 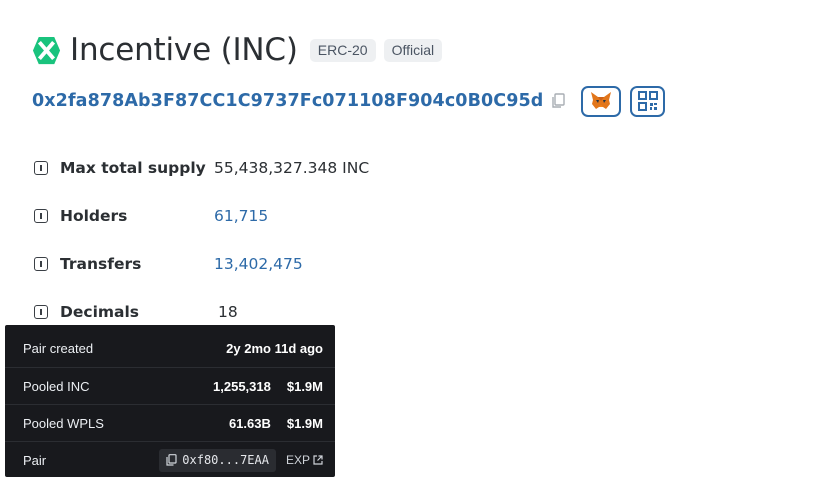 What do you see at coordinates (94, 216) in the screenshot?
I see `property-label: Holders` at bounding box center [94, 216].